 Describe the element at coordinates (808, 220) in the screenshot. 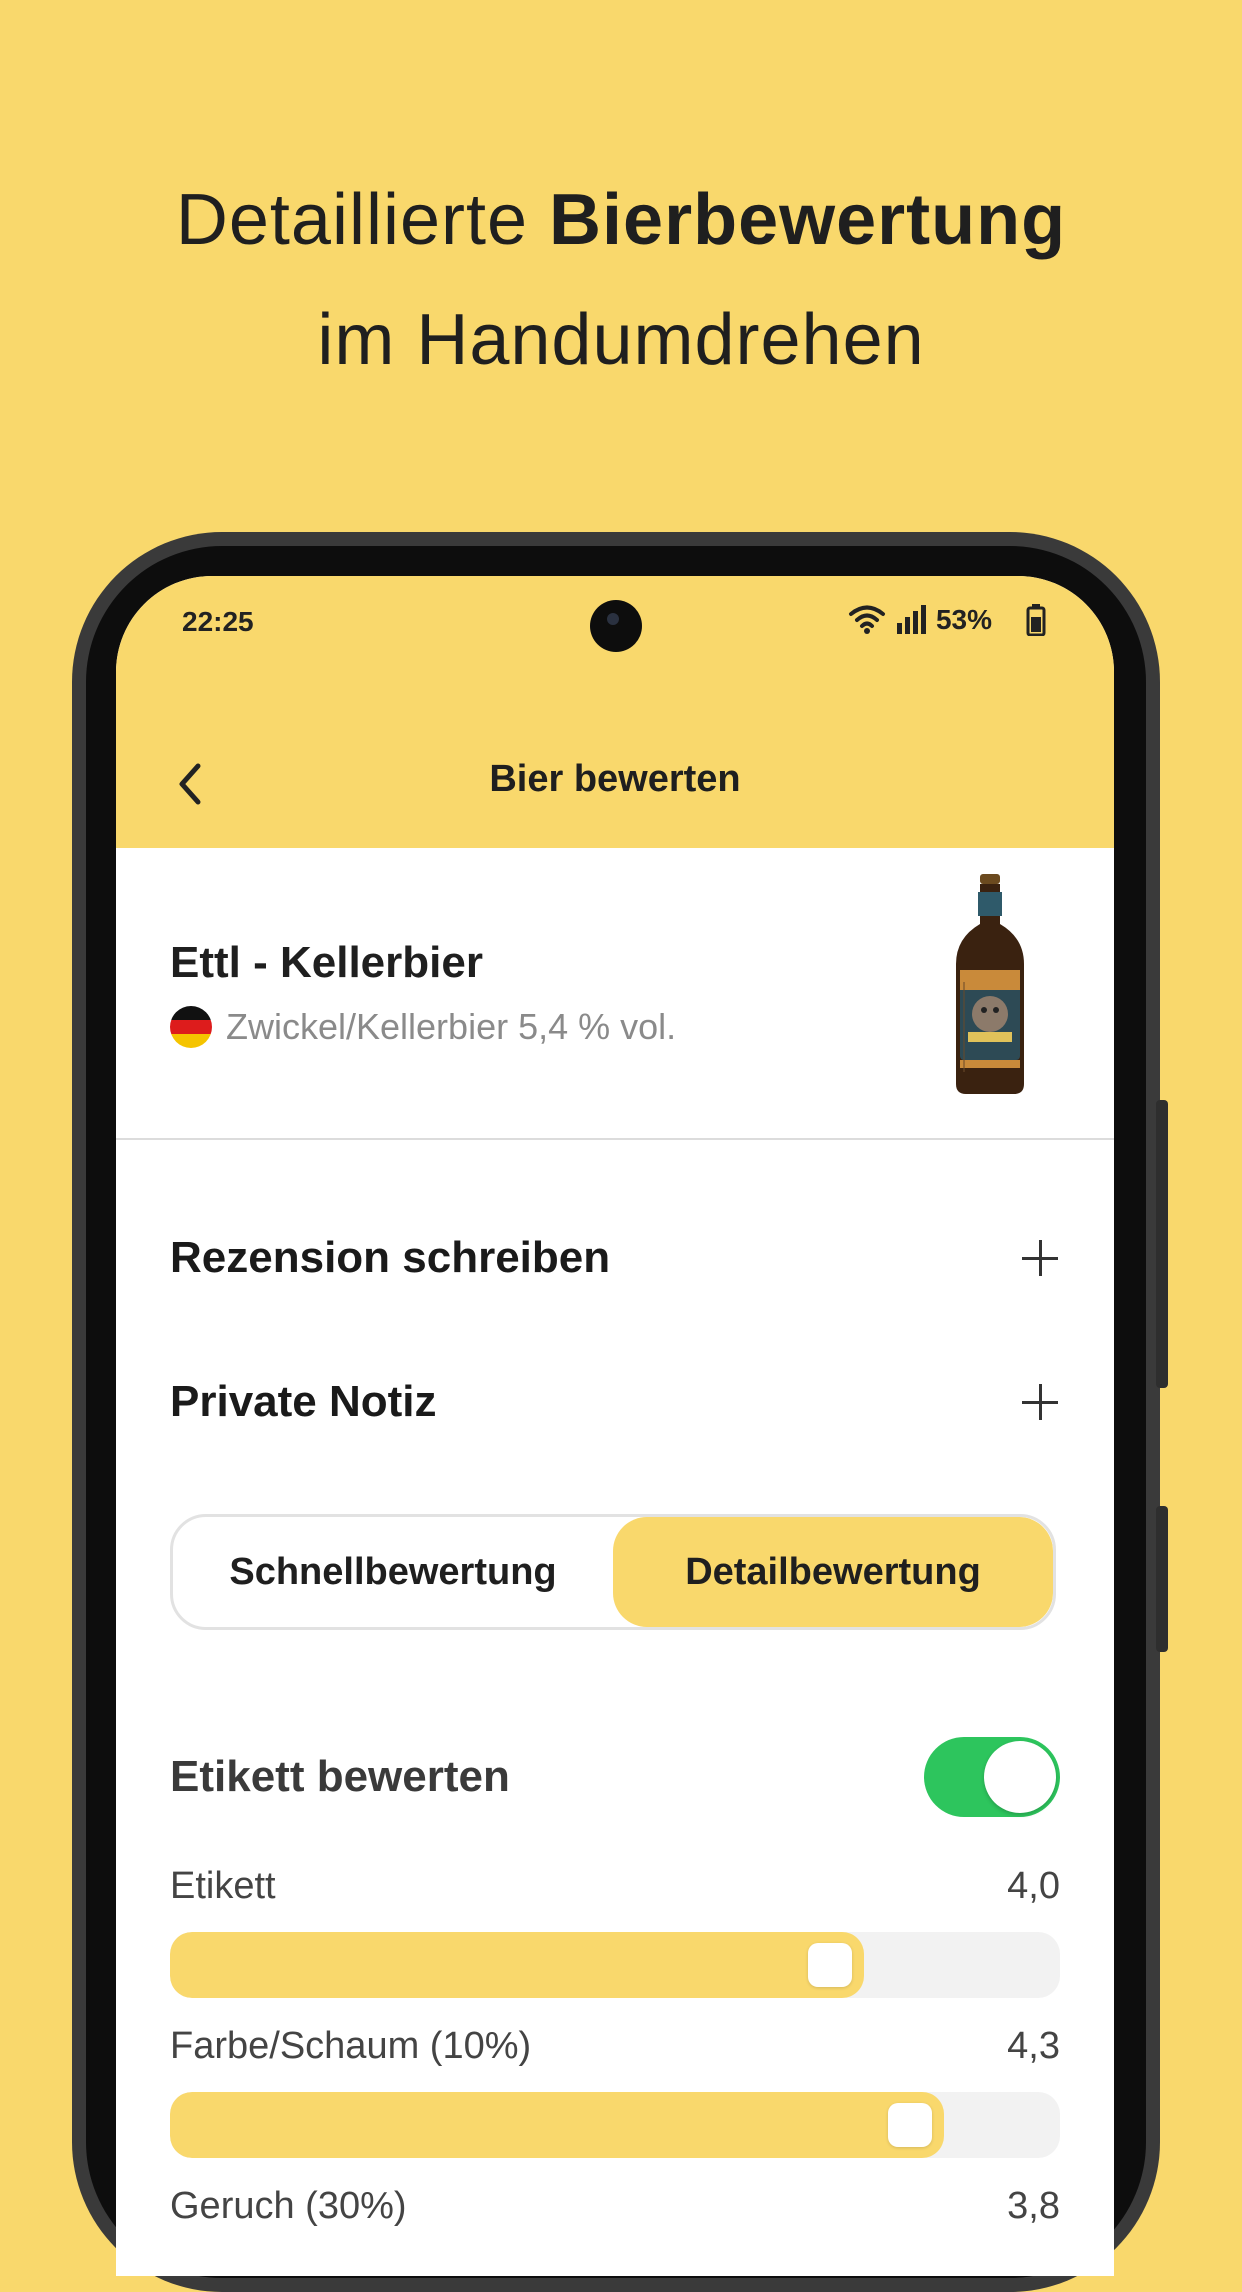

I see `headline-bold: Bierbewertung` at that location.